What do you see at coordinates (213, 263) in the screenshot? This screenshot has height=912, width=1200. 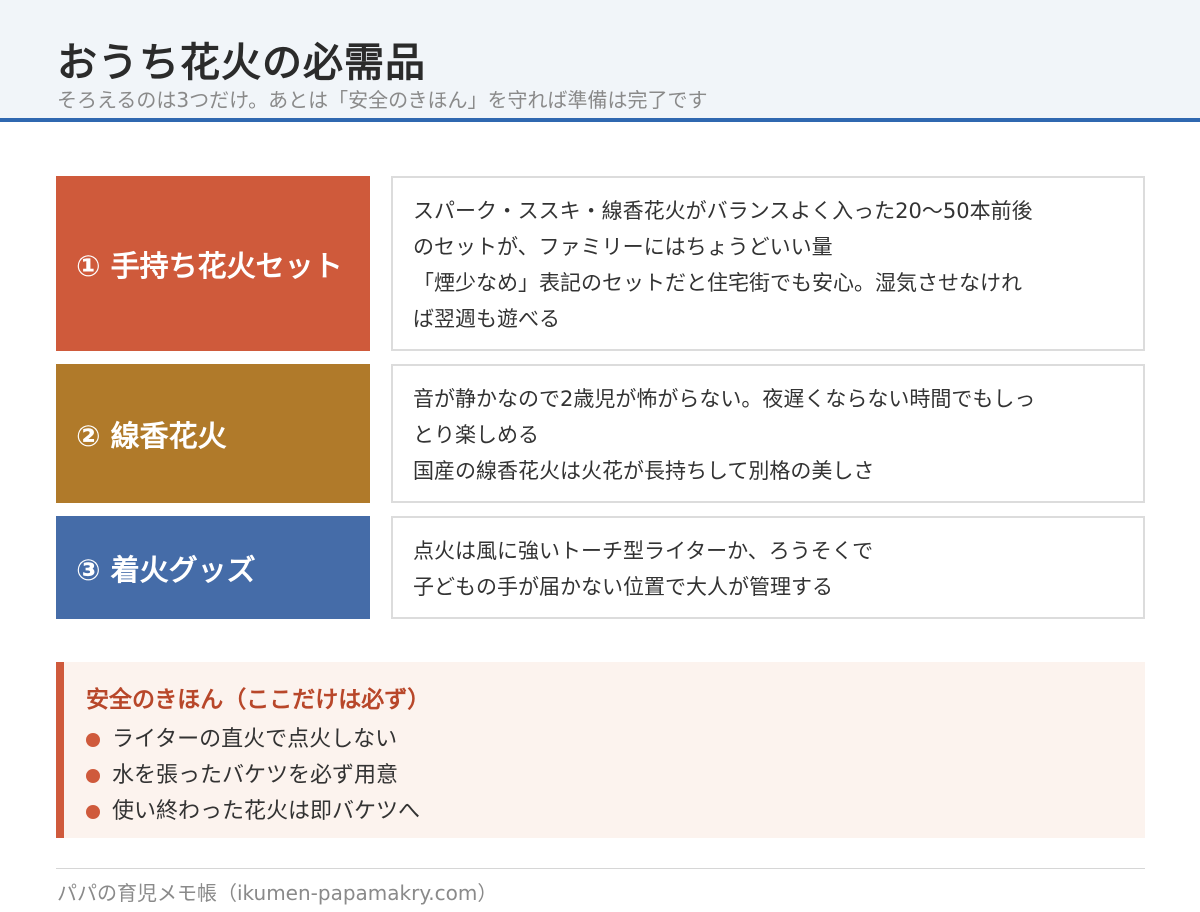 I see `item-label-handheld-fireworks: ① 手持ち花火セット` at bounding box center [213, 263].